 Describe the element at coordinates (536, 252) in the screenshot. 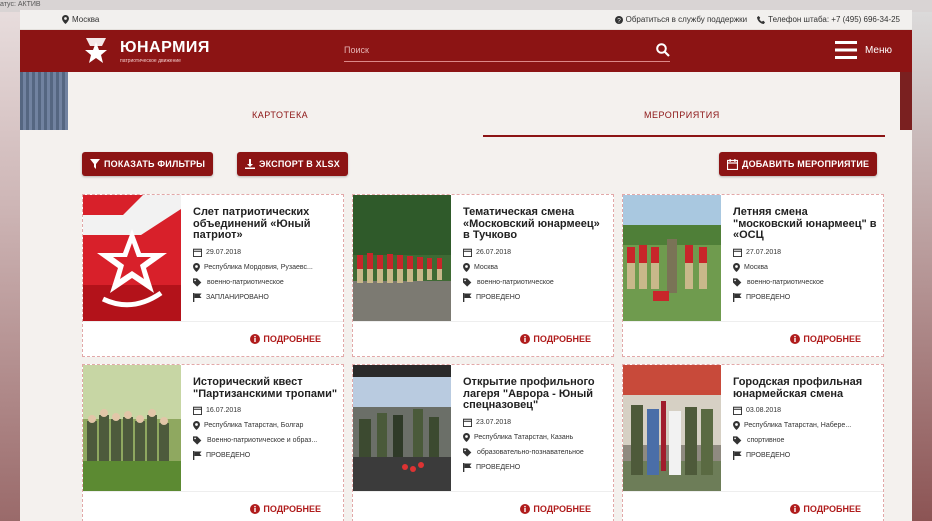

I see `event-date: 26.07.2018` at that location.